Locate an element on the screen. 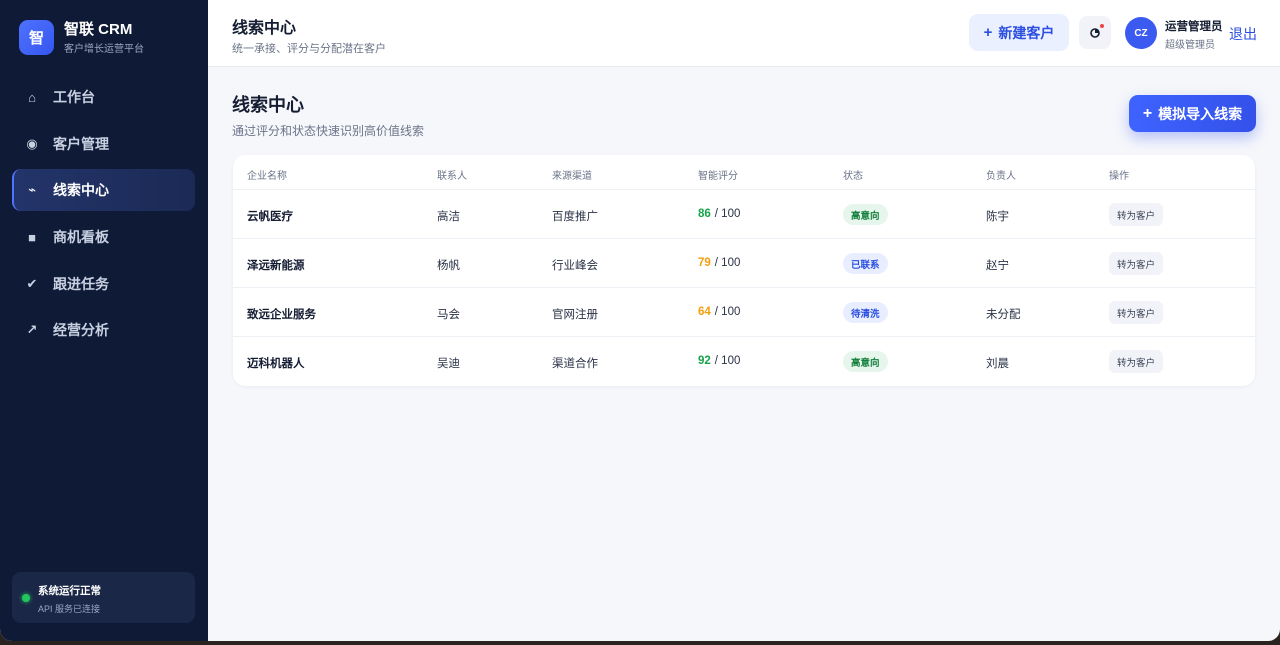 The image size is (1280, 645). target-icon: ◉ is located at coordinates (32, 143).